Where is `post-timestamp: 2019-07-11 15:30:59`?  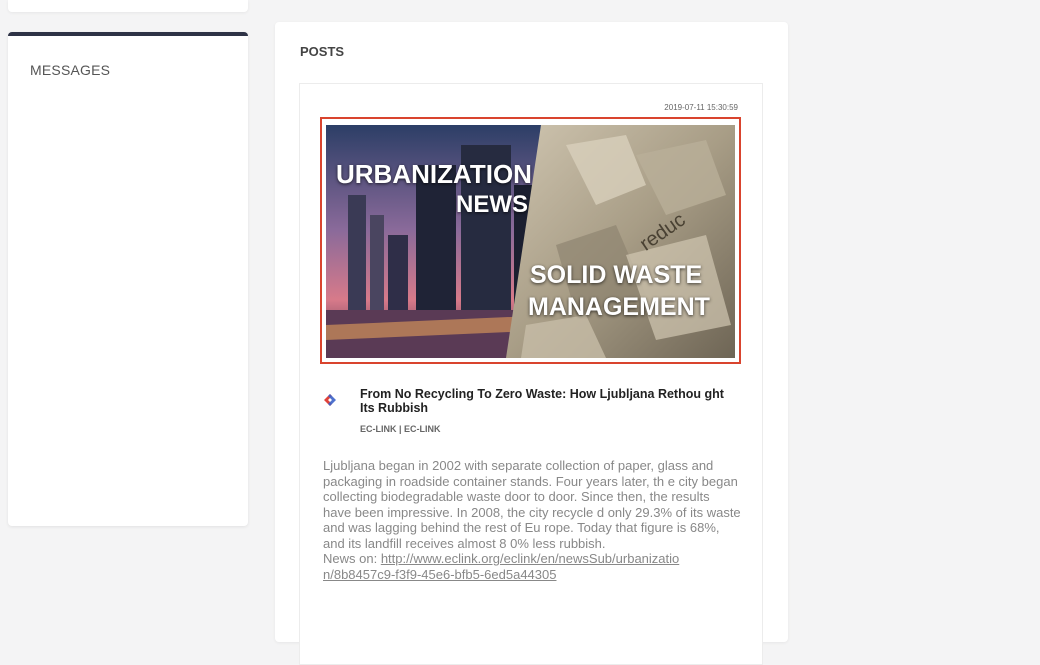 post-timestamp: 2019-07-11 15:30:59 is located at coordinates (701, 107).